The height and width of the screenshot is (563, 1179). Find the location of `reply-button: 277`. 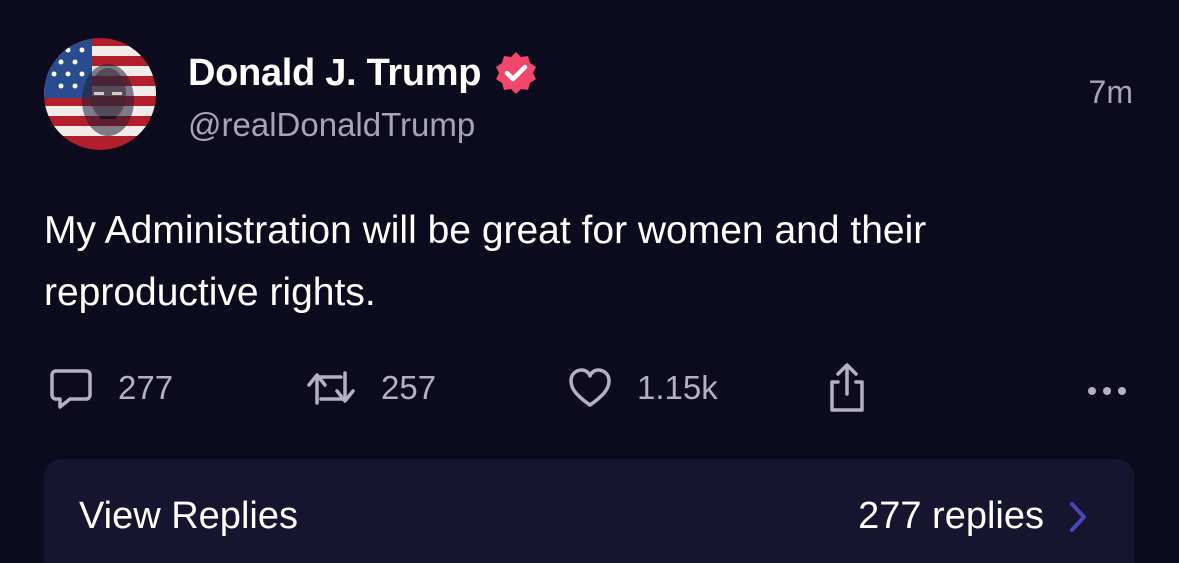

reply-button: 277 is located at coordinates (110, 388).